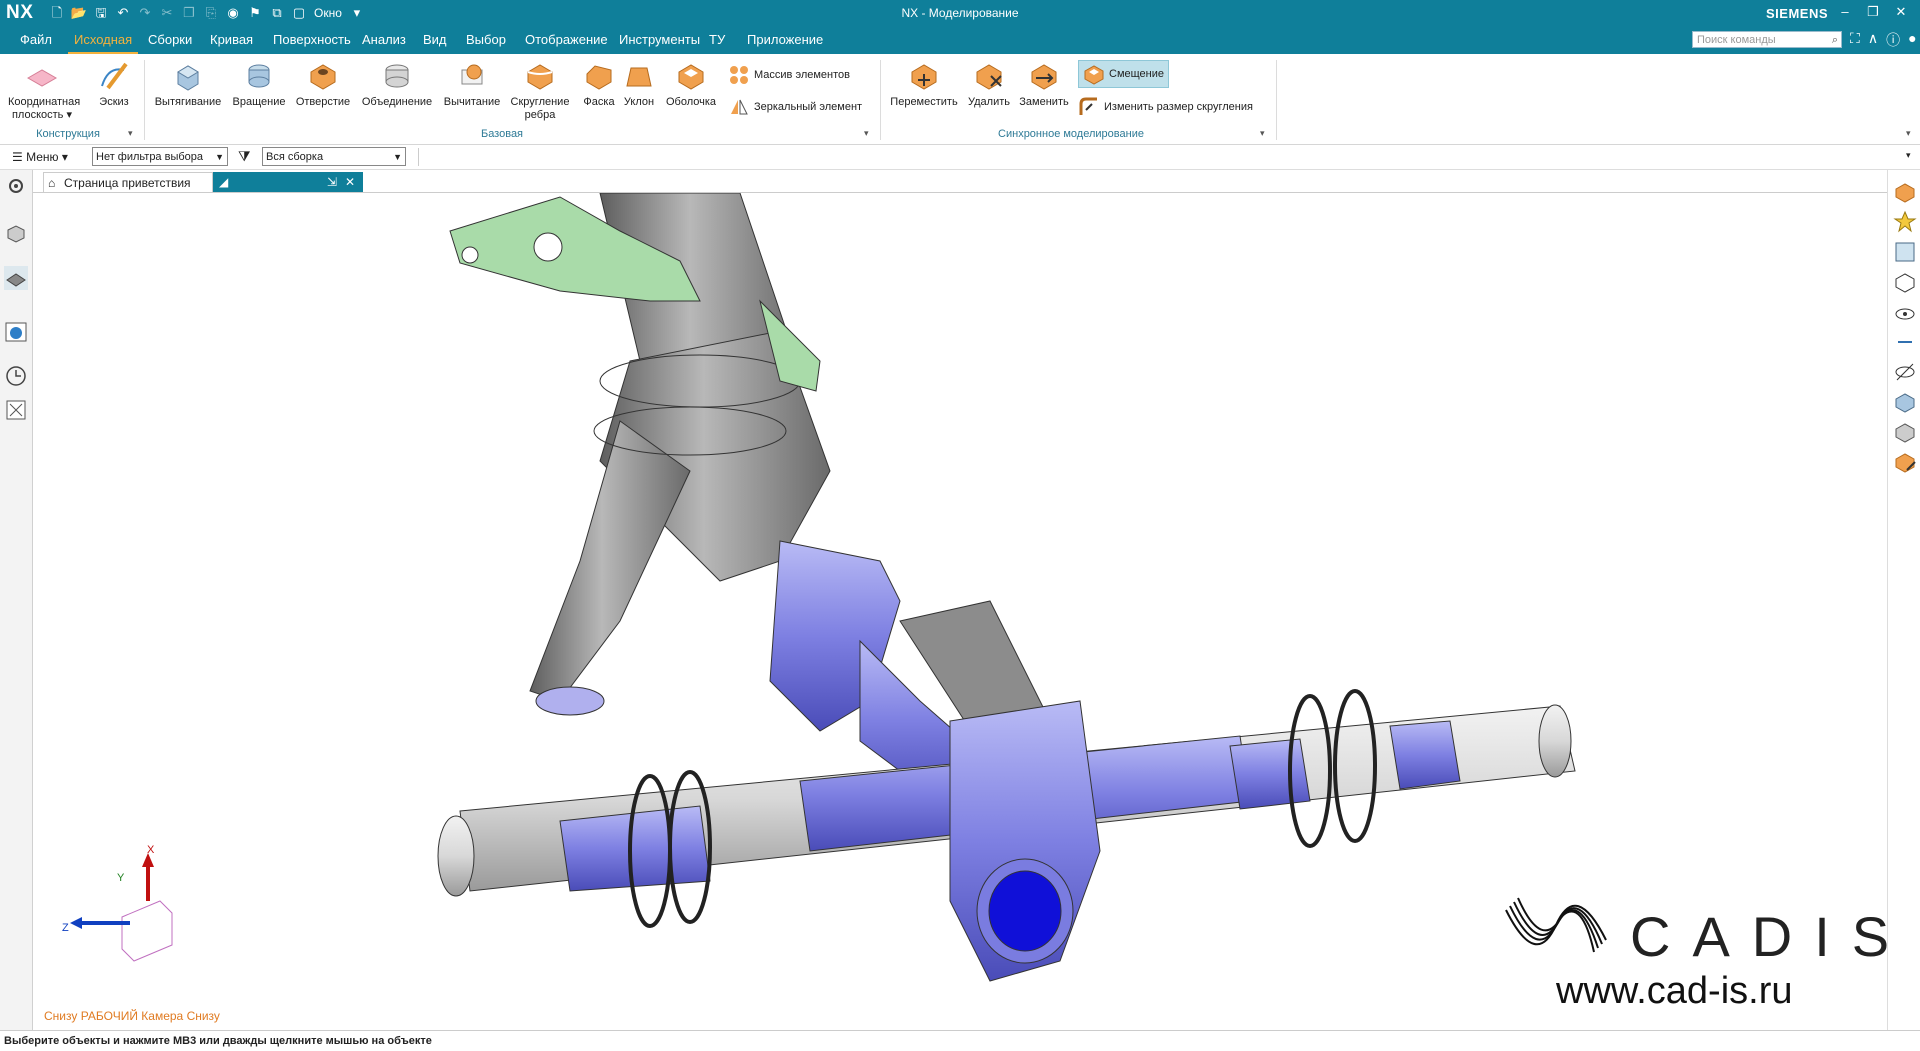  Describe the element at coordinates (244, 156) in the screenshot. I see `filter-icon: ⧩` at that location.